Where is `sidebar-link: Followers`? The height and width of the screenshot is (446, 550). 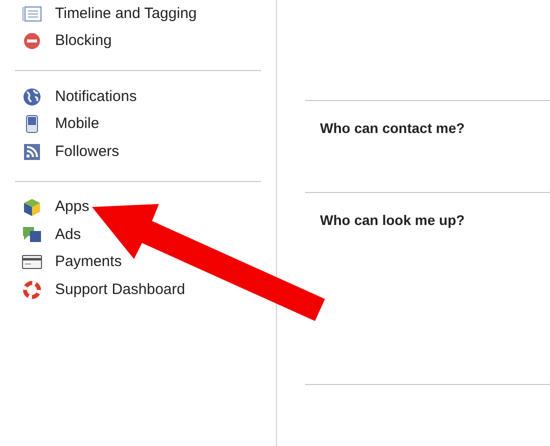
sidebar-link: Followers is located at coordinates (87, 151).